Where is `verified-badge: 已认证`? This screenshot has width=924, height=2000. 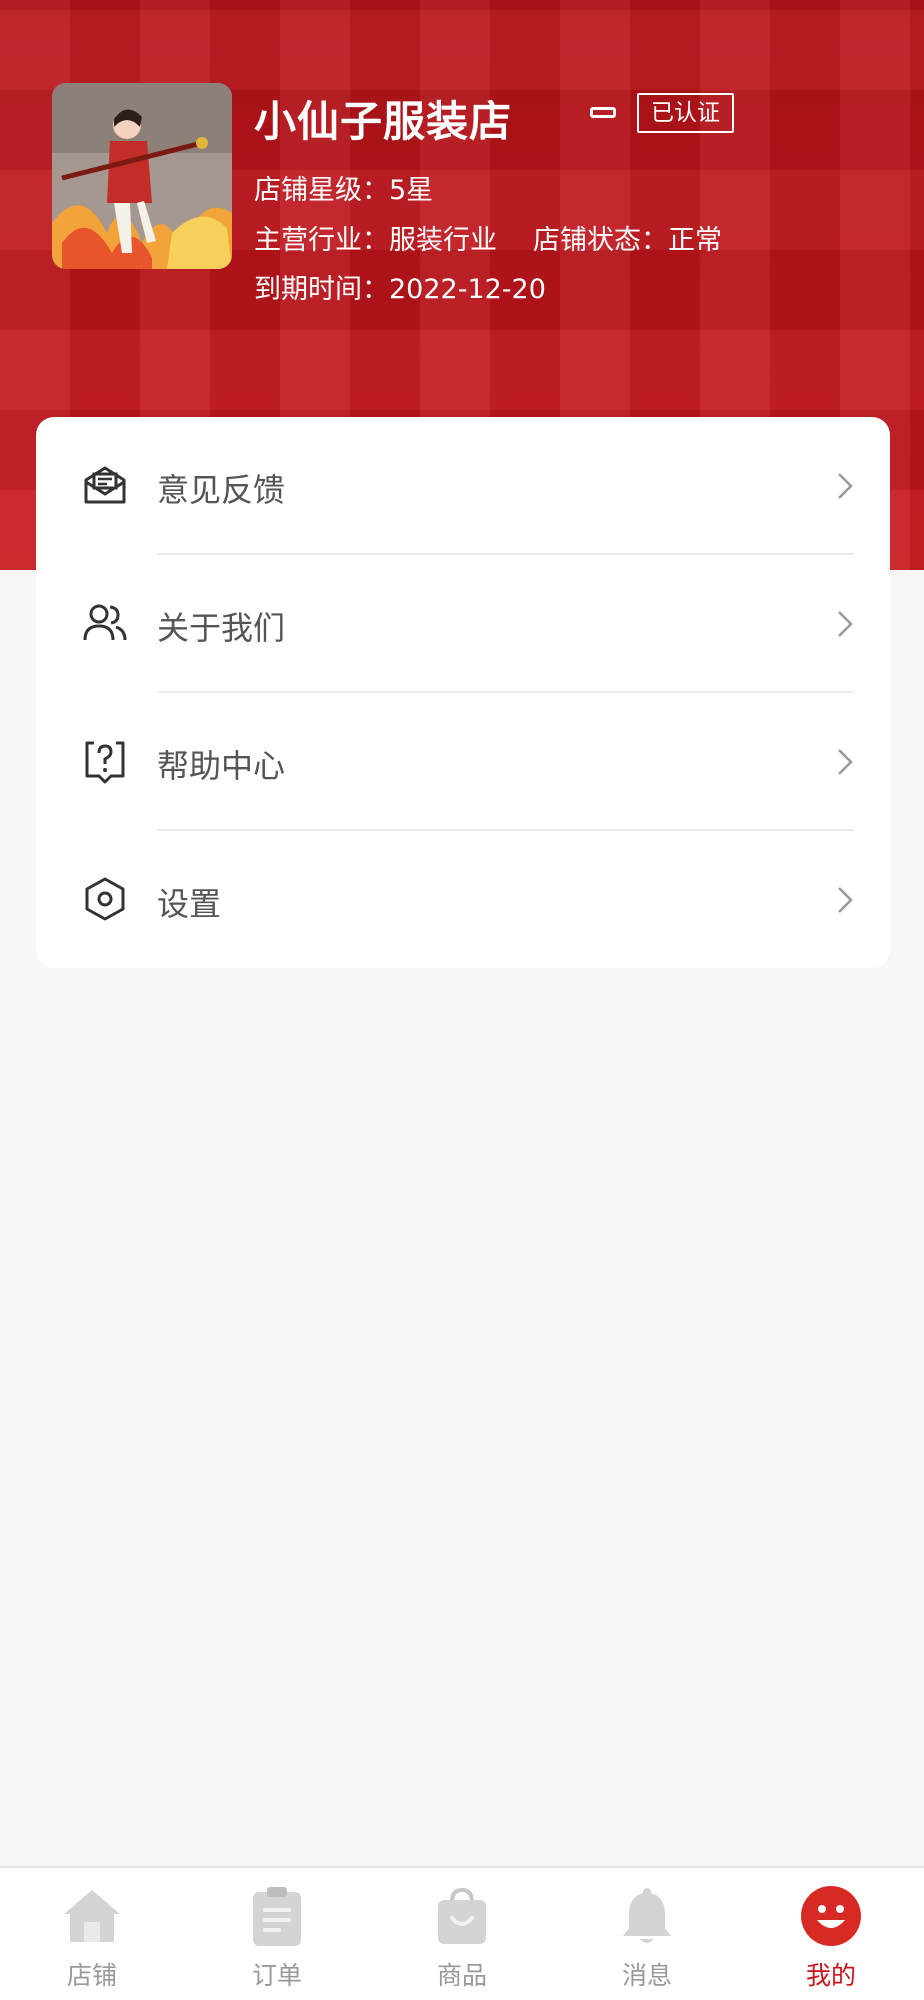 verified-badge: 已认证 is located at coordinates (685, 113).